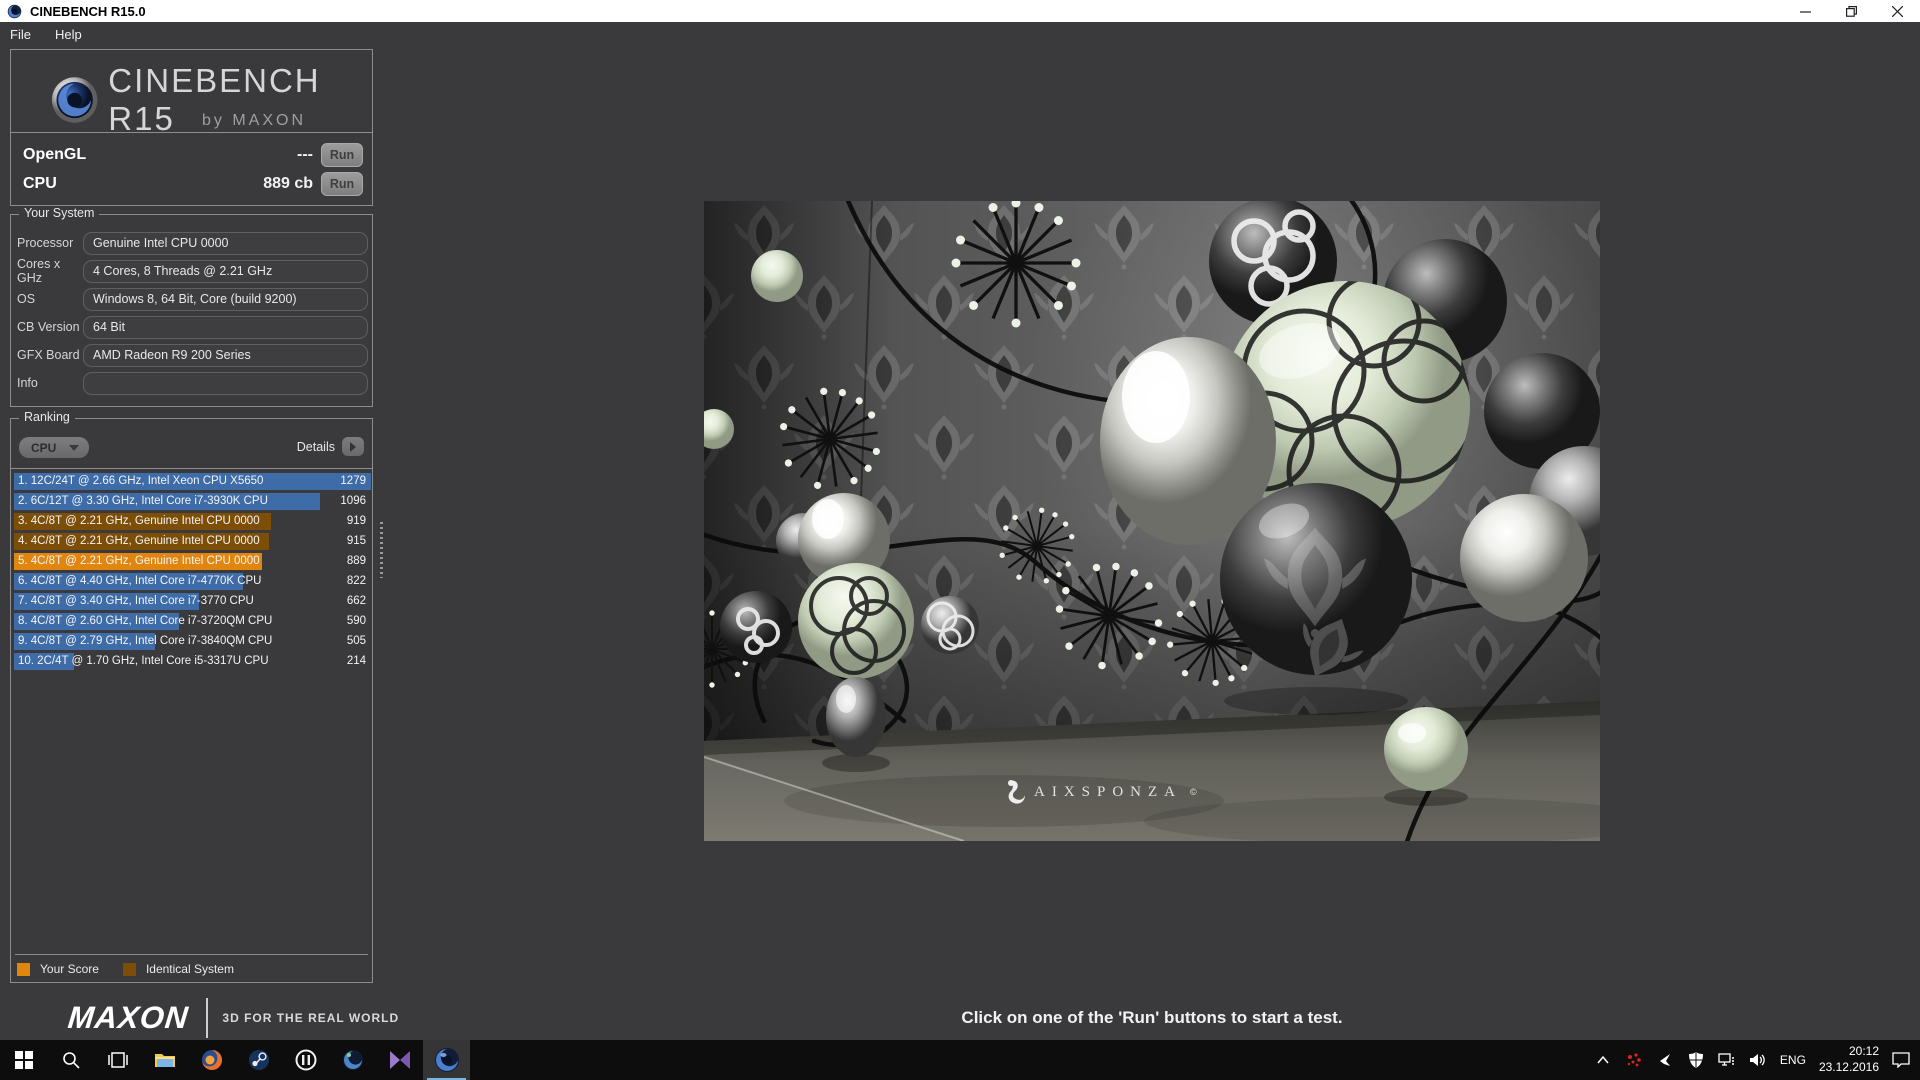 Image resolution: width=1920 pixels, height=1080 pixels. I want to click on maxon-footer: MAXON 3D FOR THE REAL WORLD, so click(233, 1018).